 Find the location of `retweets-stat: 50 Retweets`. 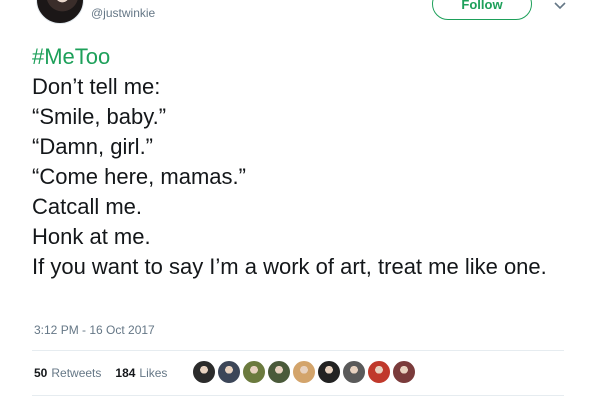

retweets-stat: 50 Retweets is located at coordinates (67, 373).